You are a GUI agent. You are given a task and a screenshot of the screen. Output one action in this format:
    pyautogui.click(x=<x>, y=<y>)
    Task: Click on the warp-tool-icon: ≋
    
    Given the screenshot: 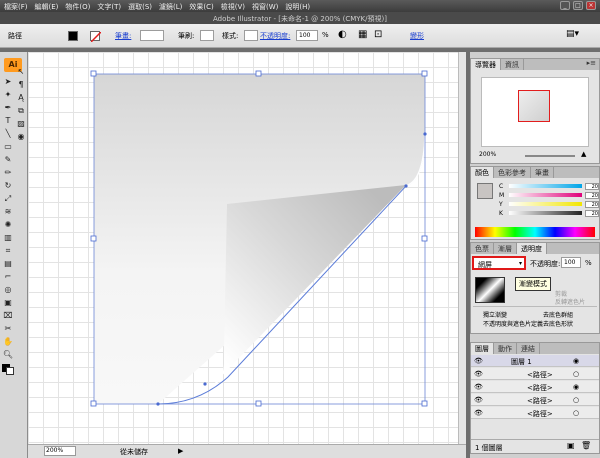 What is the action you would take?
    pyautogui.click(x=8, y=212)
    